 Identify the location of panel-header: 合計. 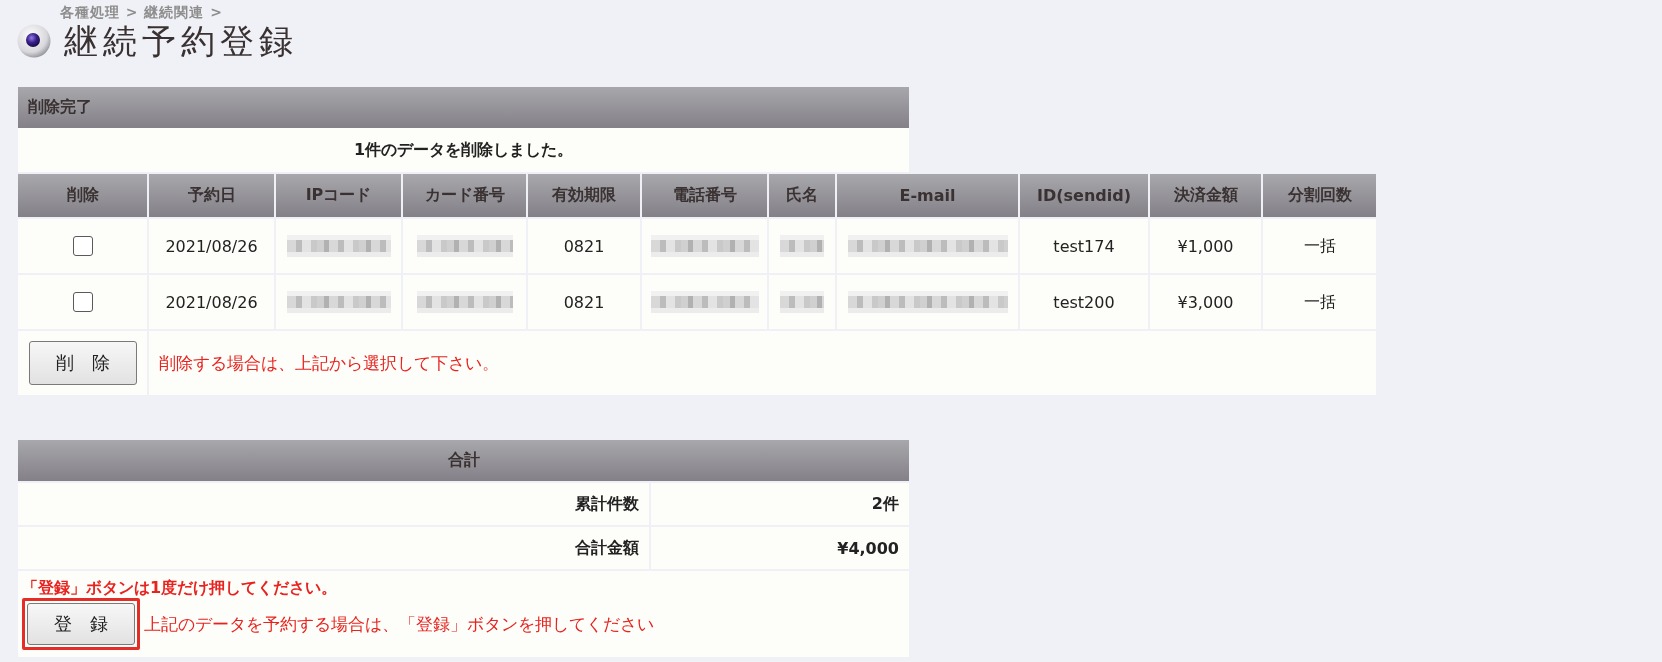
(463, 460).